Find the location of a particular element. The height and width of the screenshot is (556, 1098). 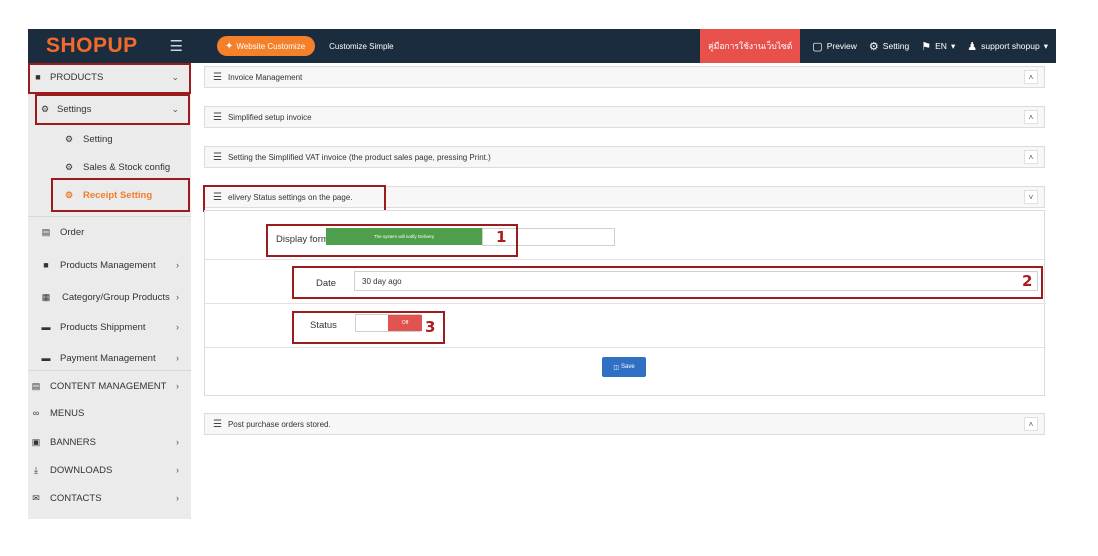

sidebar-item-setting: ⚙ Setting is located at coordinates (109, 139).